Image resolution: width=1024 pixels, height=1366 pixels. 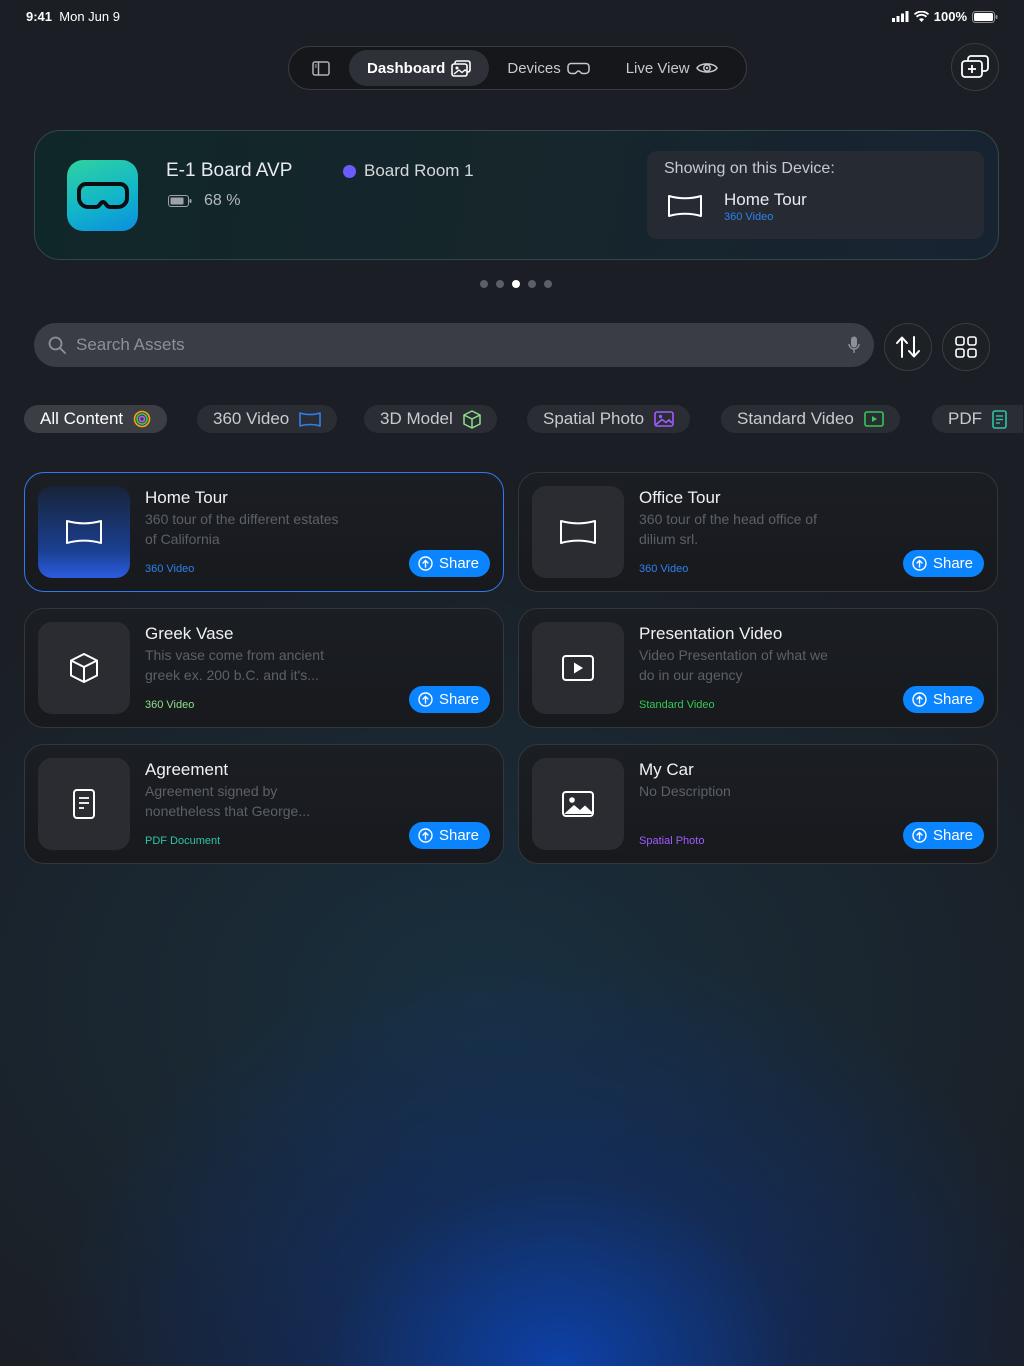 What do you see at coordinates (680, 497) in the screenshot?
I see `asset-title: Office Tour` at bounding box center [680, 497].